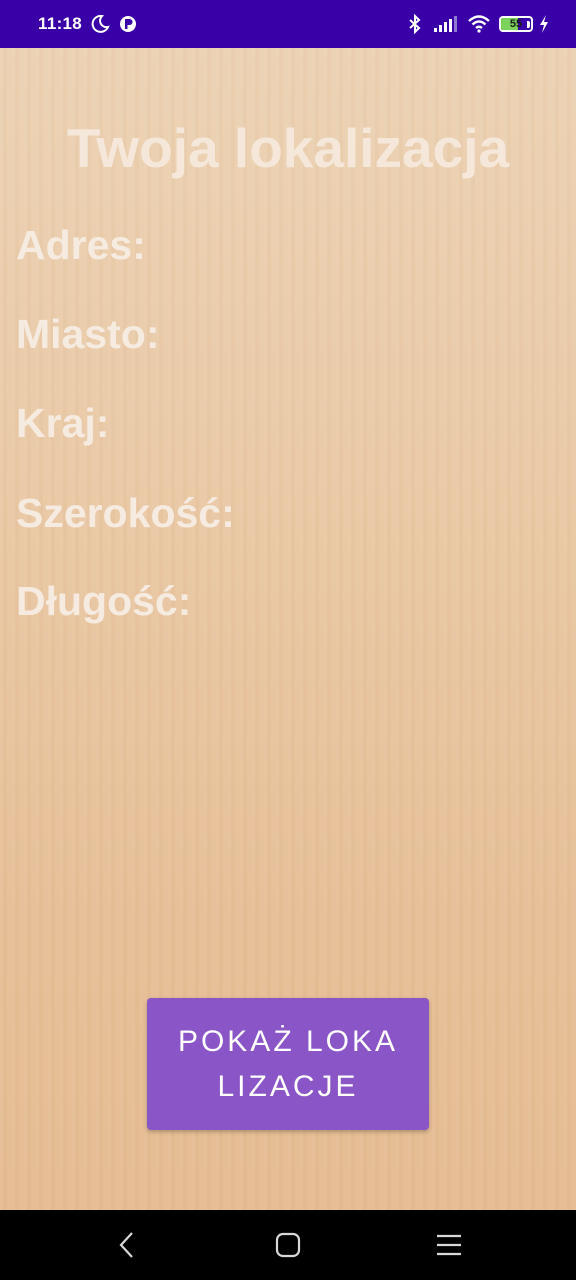  Describe the element at coordinates (88, 334) in the screenshot. I see `city-label: Miasto:` at that location.